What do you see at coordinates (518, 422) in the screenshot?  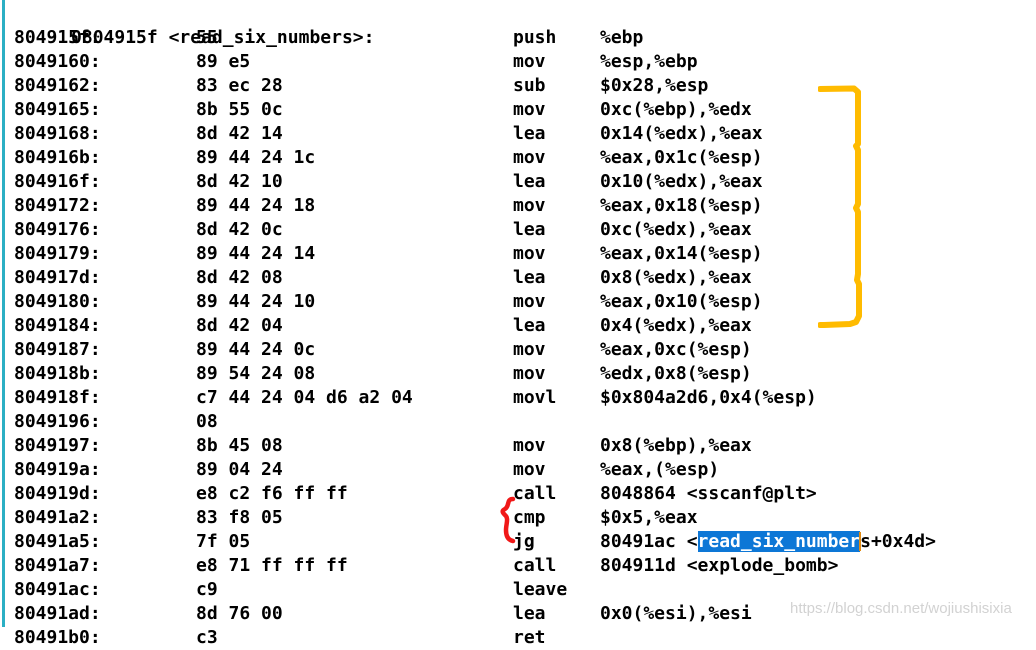 I see `instruction-row: 8049196: 08` at bounding box center [518, 422].